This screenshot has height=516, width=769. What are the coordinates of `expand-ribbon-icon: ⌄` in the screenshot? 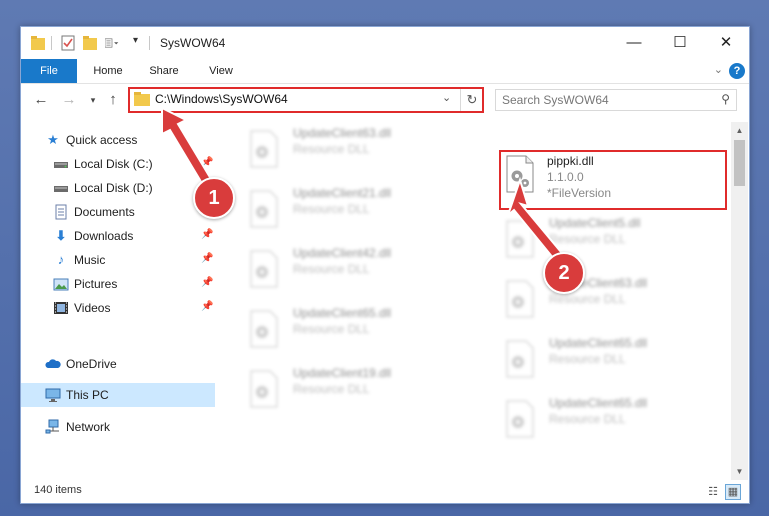 It's located at (718, 69).